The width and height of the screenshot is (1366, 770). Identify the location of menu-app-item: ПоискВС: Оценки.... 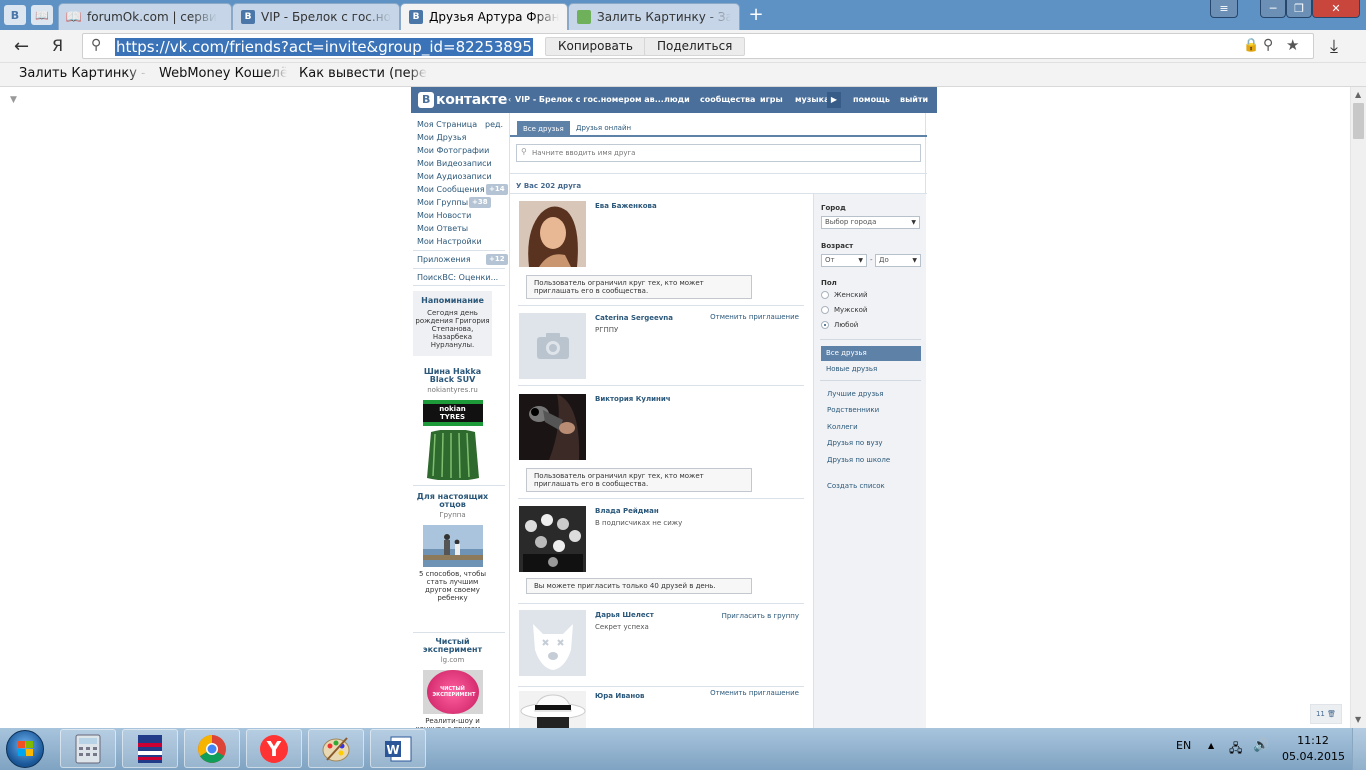
(457, 277).